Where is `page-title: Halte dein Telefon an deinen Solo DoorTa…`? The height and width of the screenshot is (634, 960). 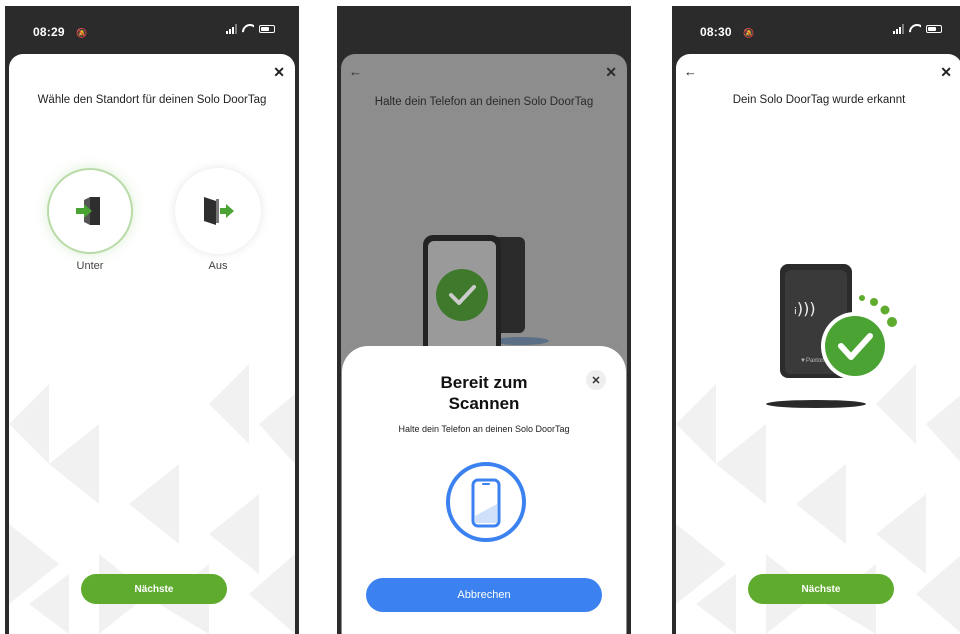
page-title: Halte dein Telefon an deinen Solo DoorTa… is located at coordinates (484, 102).